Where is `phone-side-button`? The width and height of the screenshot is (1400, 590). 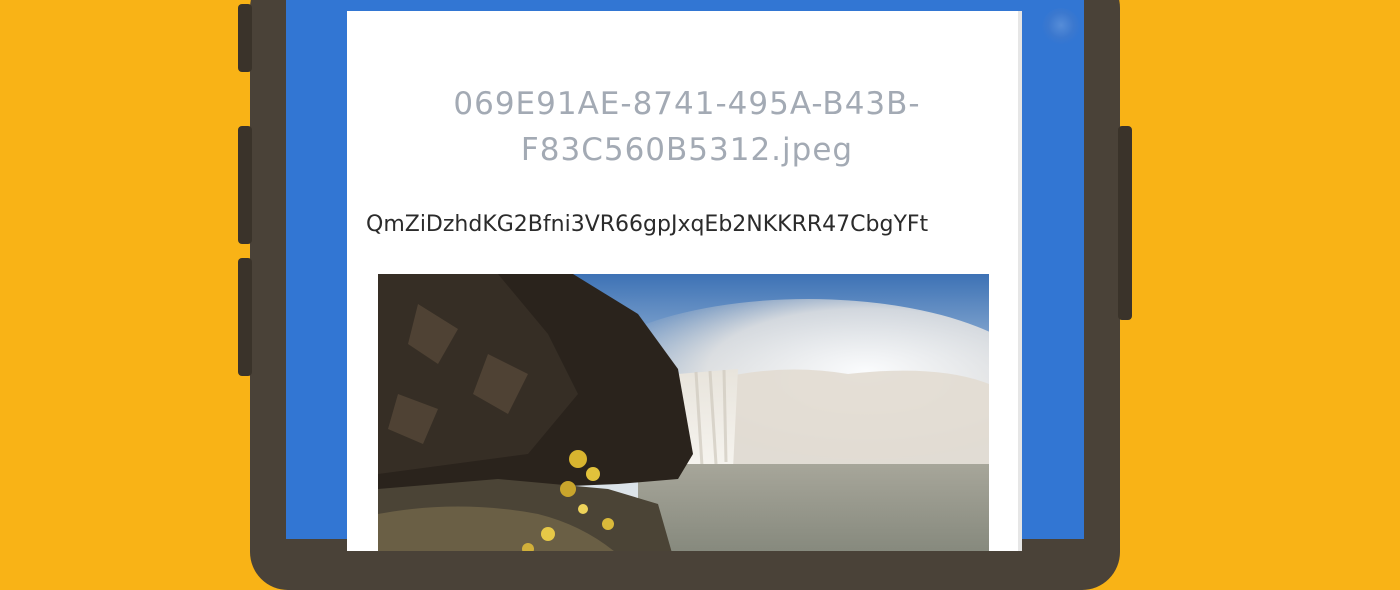 phone-side-button is located at coordinates (245, 38).